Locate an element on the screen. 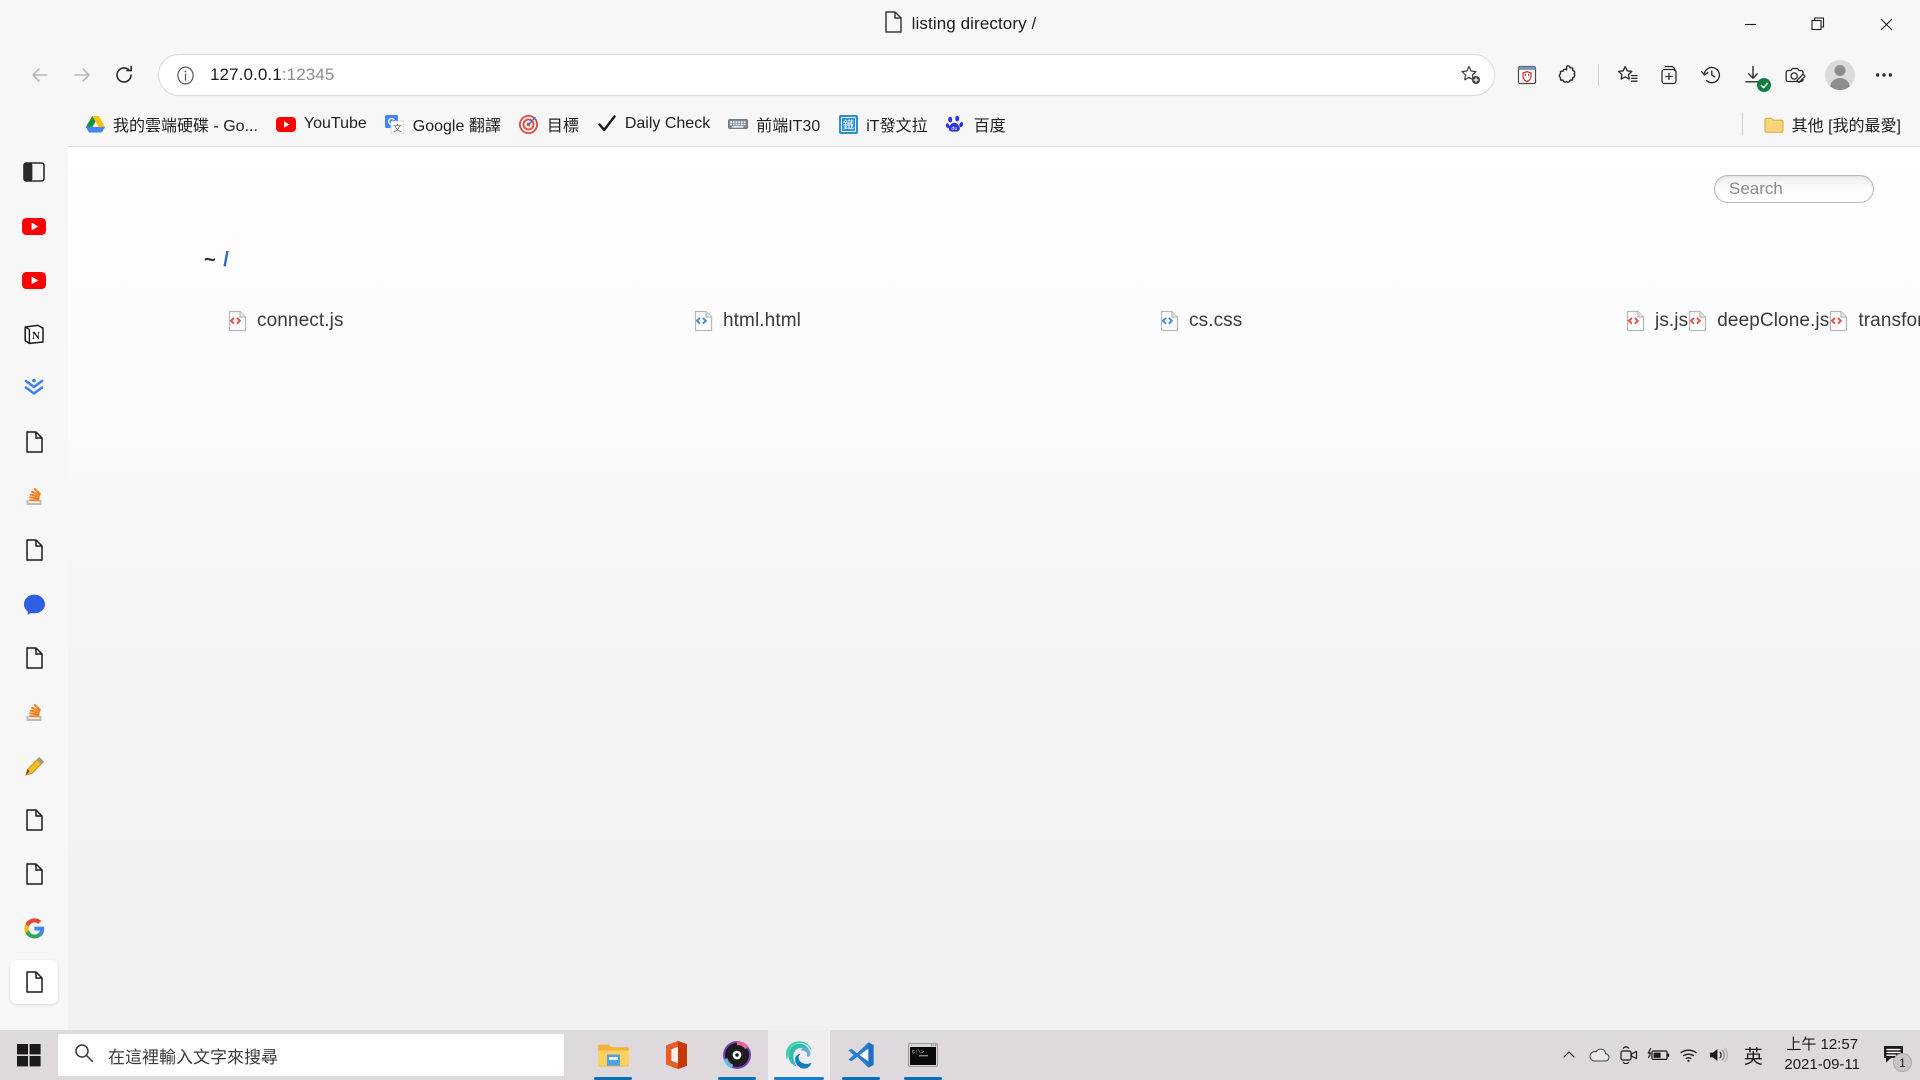  file-name: transform.js is located at coordinates (1889, 320).